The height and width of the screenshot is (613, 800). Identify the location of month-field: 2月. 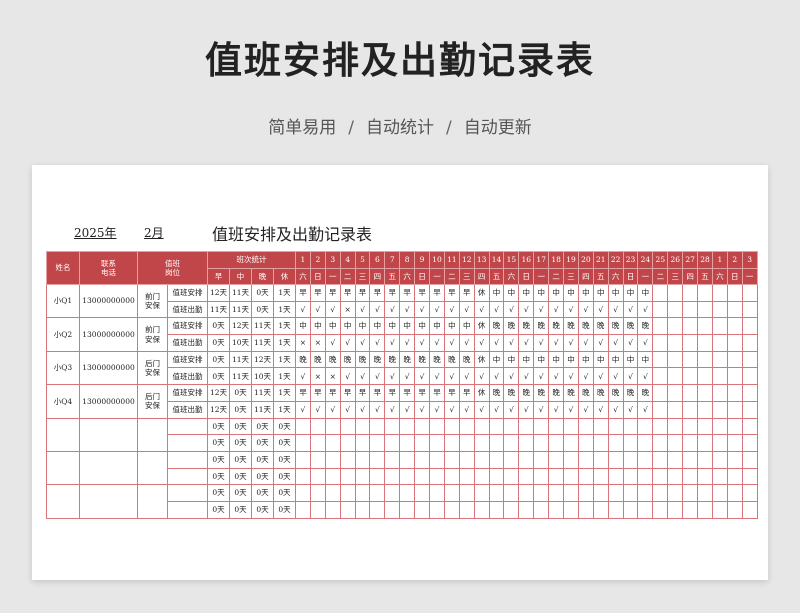
(154, 232).